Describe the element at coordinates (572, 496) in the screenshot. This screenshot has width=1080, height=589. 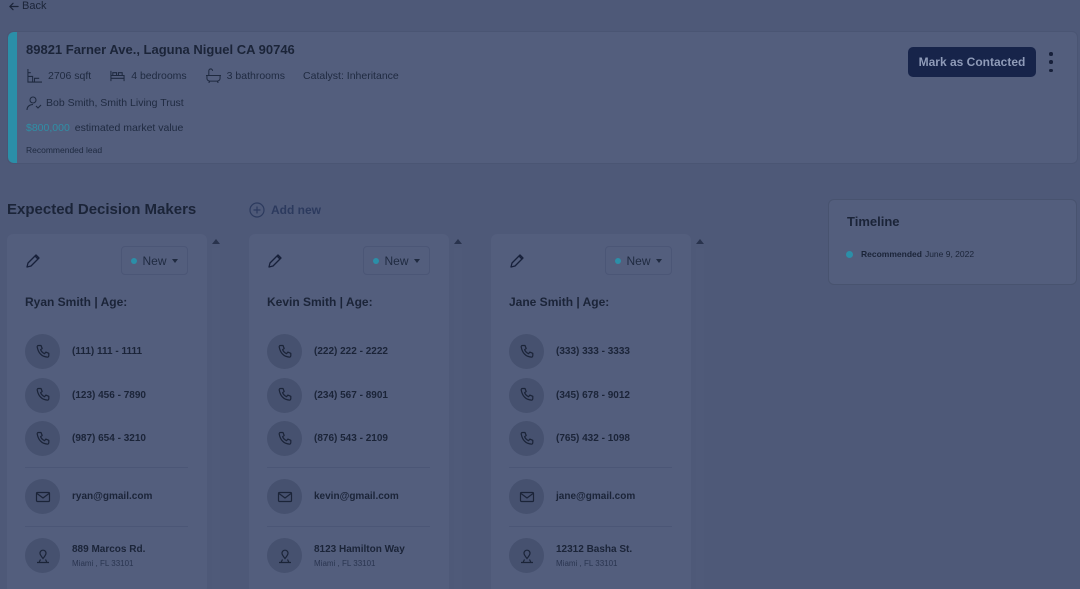
I see `email-row: jane@gmail.com` at that location.